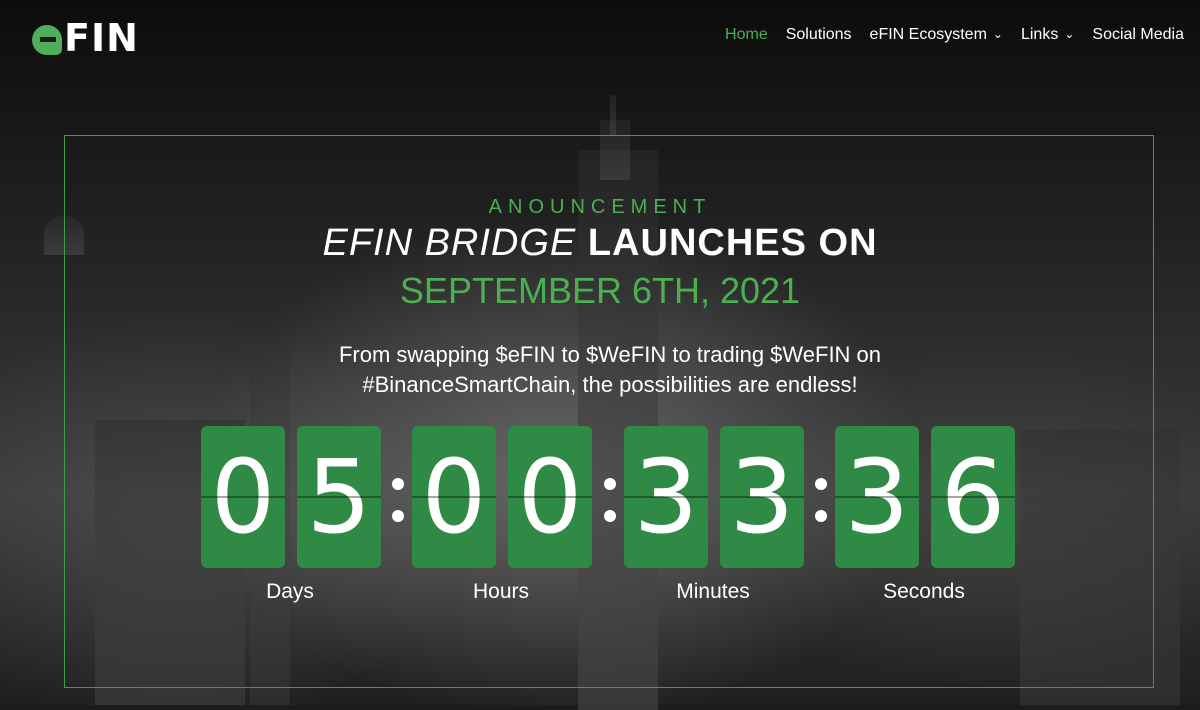  I want to click on launch-date: SEPTEMBER 6TH, 2021, so click(600, 290).